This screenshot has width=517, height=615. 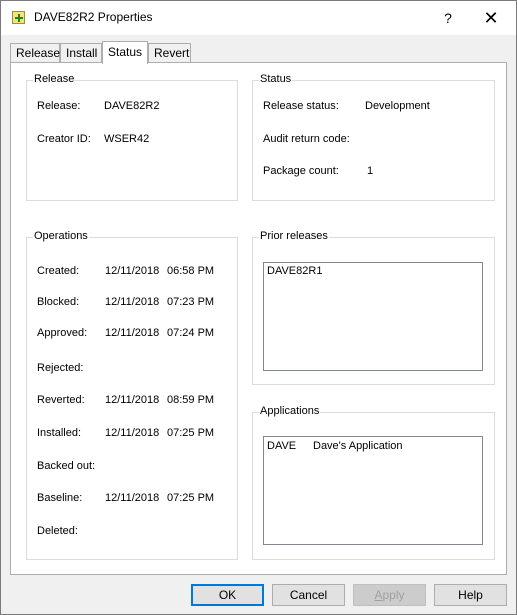 What do you see at coordinates (64, 139) in the screenshot?
I see `creator-id-label: Creator ID:` at bounding box center [64, 139].